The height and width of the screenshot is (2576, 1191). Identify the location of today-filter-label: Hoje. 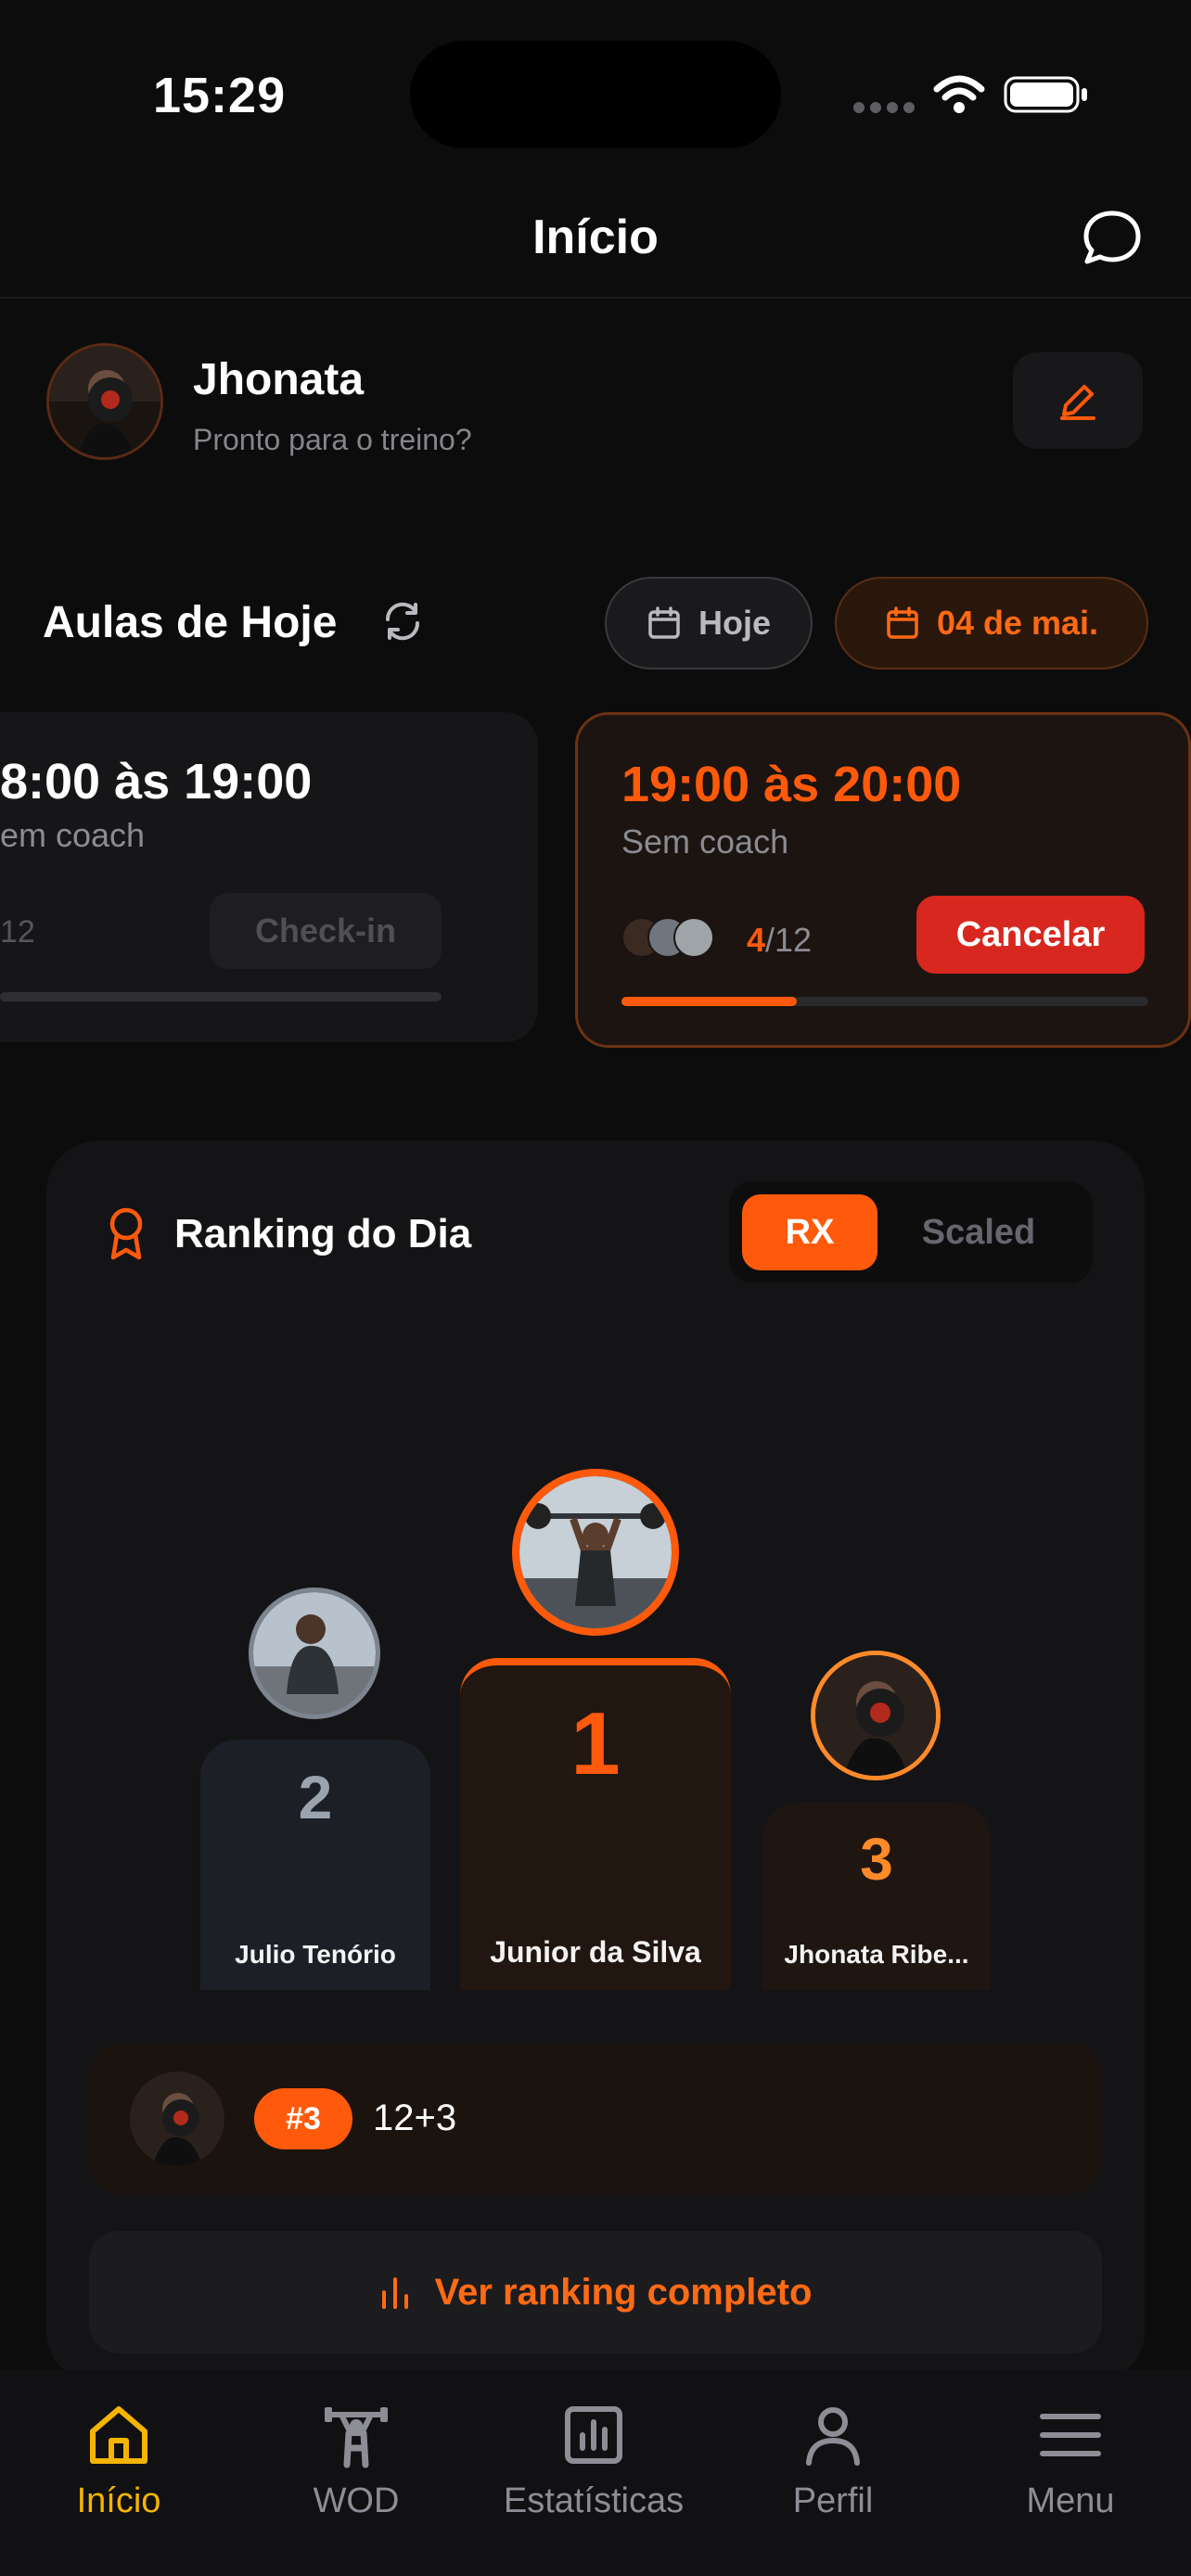
(734, 623).